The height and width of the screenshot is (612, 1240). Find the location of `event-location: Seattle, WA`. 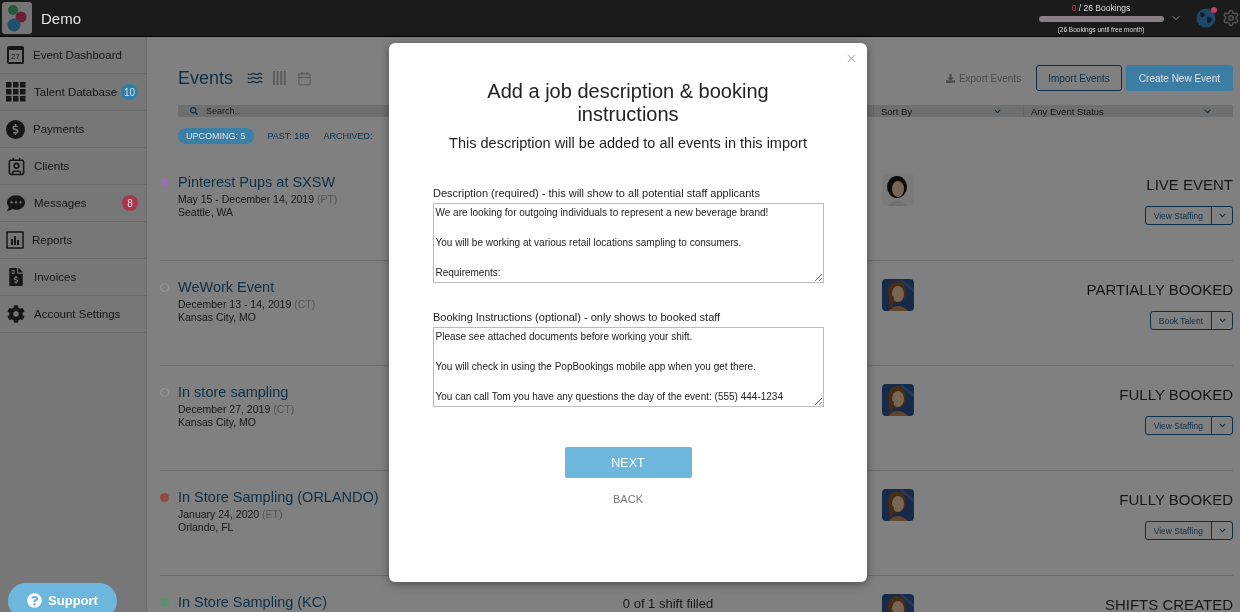

event-location: Seattle, WA is located at coordinates (206, 212).